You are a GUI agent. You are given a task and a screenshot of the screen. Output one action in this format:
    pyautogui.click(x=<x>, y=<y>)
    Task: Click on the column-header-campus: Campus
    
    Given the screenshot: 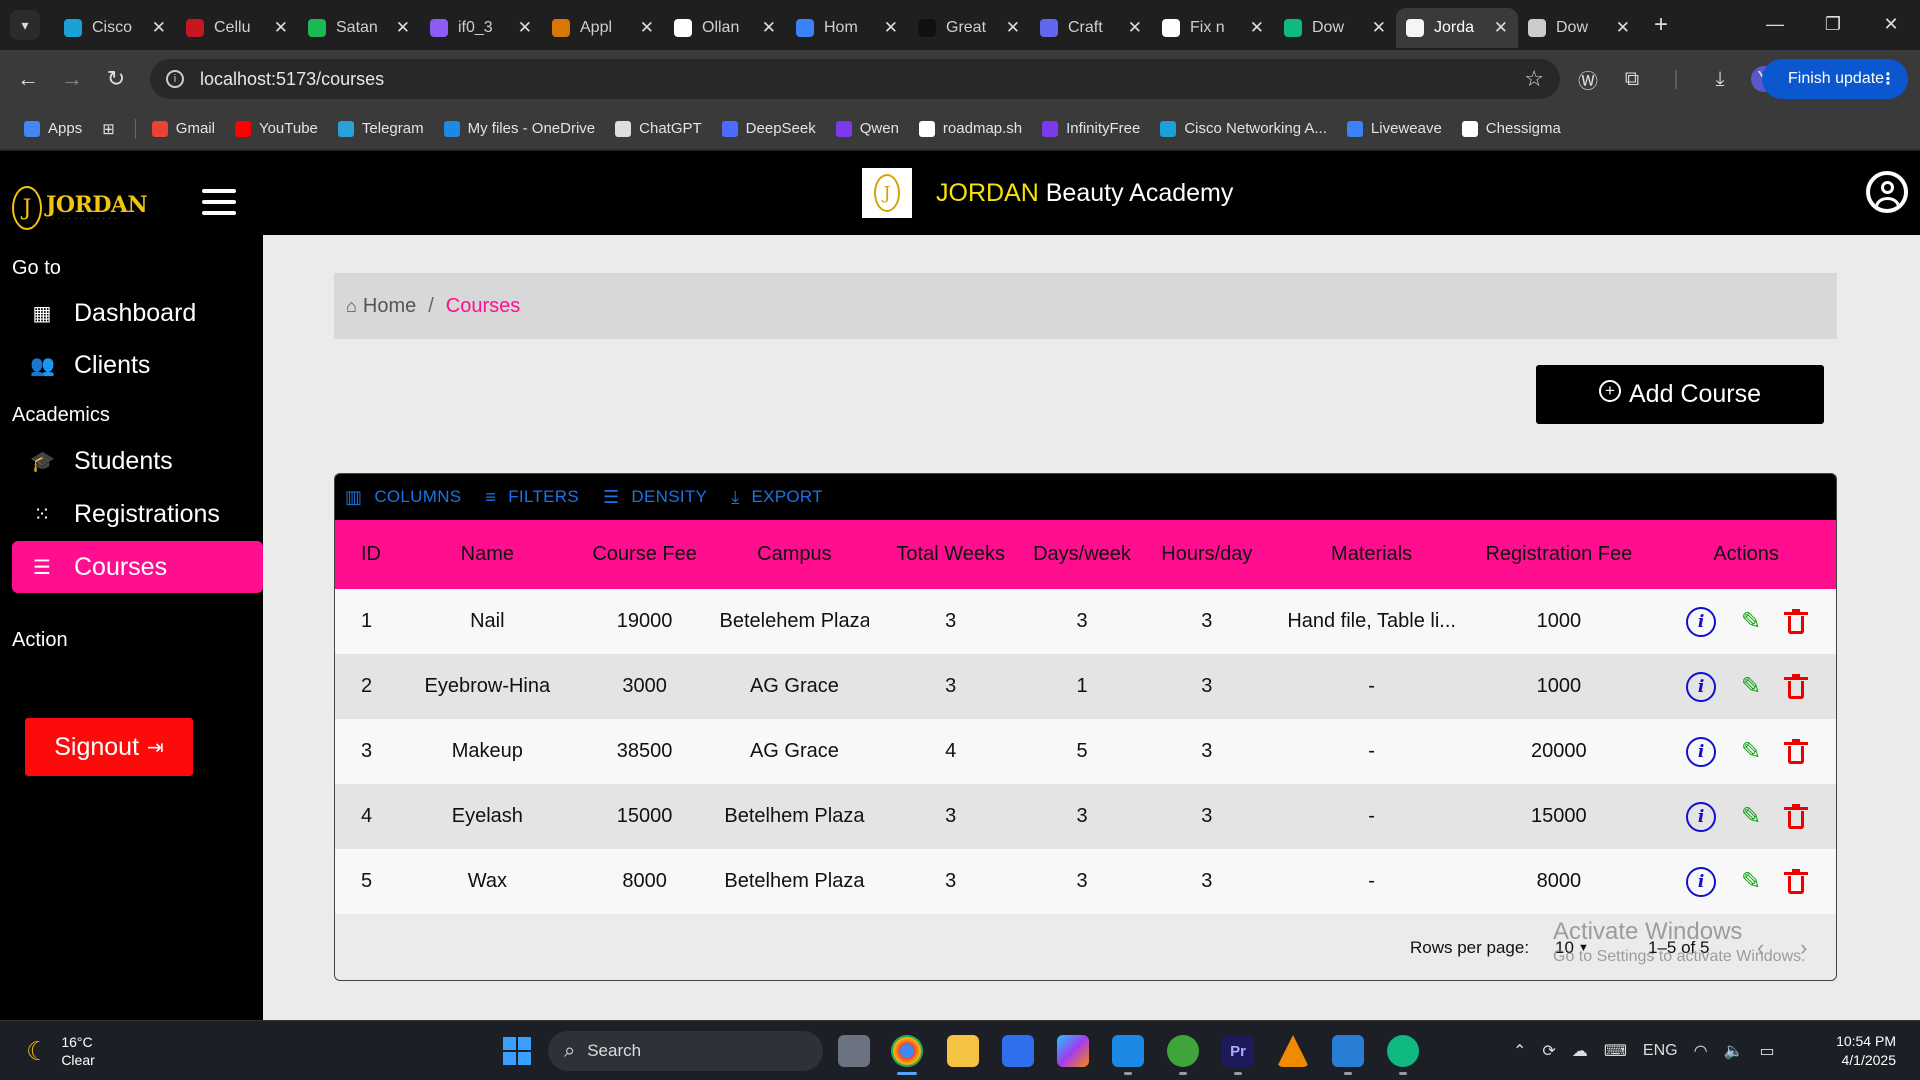 What is the action you would take?
    pyautogui.click(x=795, y=554)
    